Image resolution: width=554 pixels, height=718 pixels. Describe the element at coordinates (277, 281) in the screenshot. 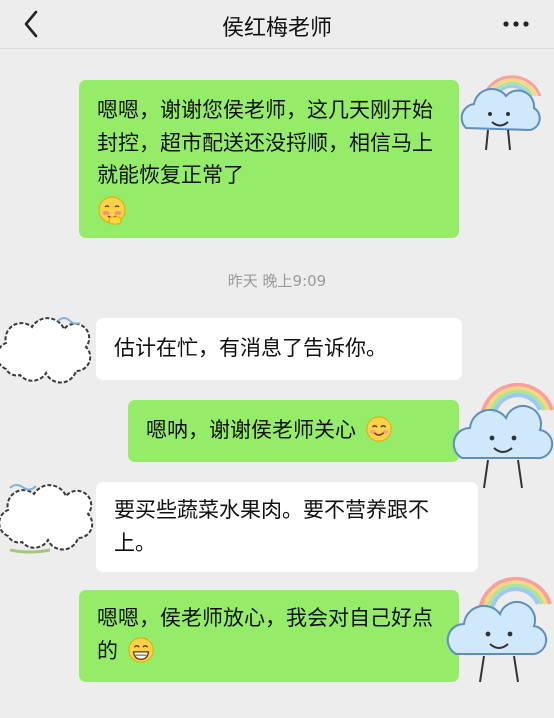

I see `timestamp: 昨天 晚上9:09` at that location.